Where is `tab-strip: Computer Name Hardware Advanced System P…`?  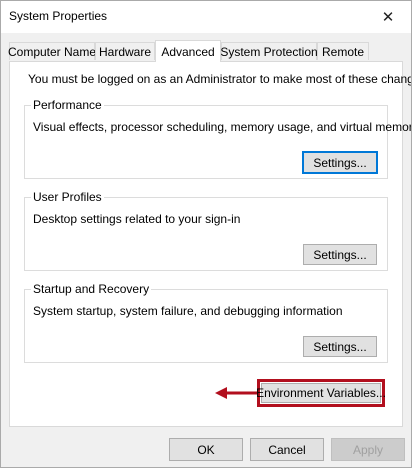
tab-strip: Computer Name Hardware Advanced System P… is located at coordinates (205, 51).